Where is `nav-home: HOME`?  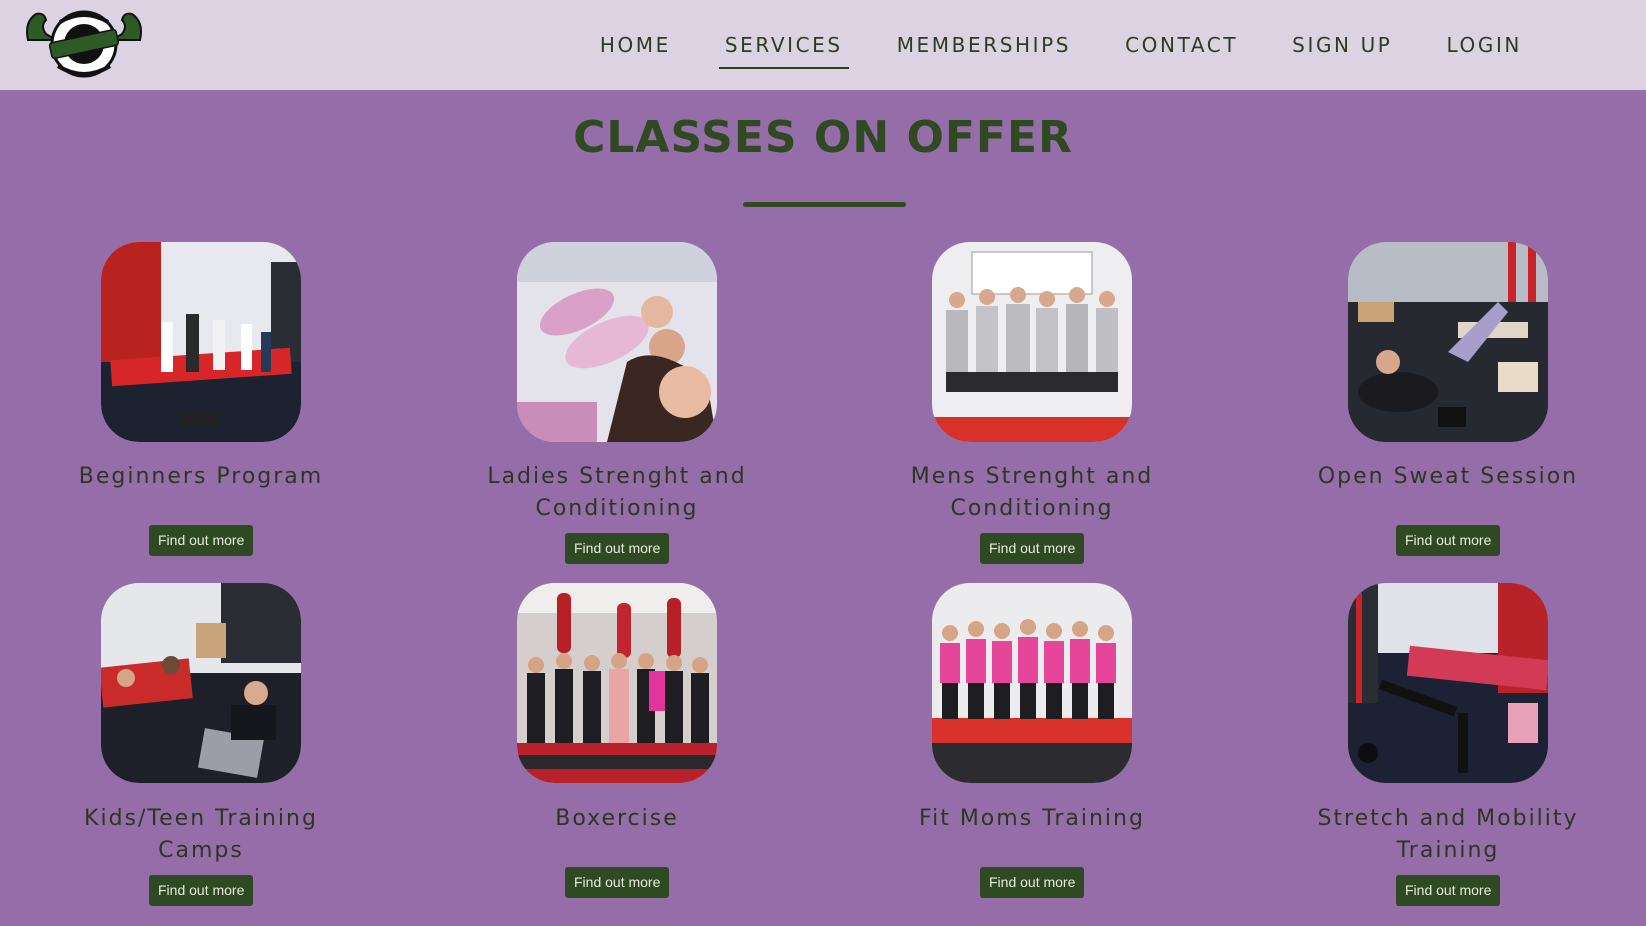
nav-home: HOME is located at coordinates (635, 45).